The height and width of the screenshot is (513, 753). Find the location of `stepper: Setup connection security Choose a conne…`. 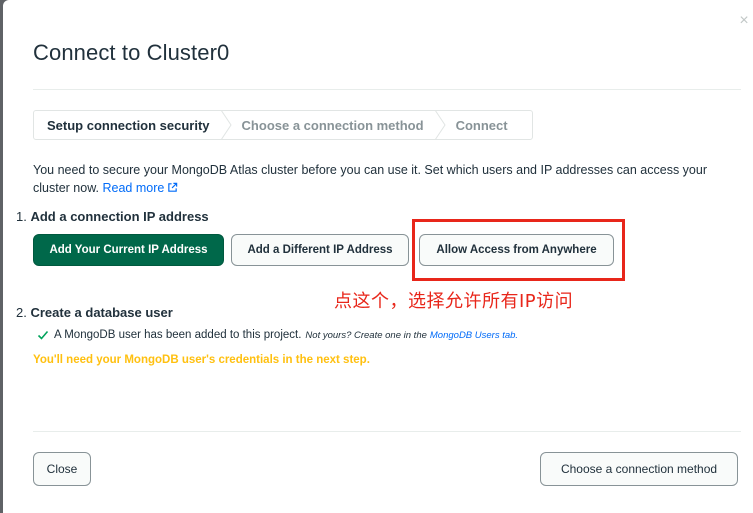

stepper: Setup connection security Choose a conne… is located at coordinates (283, 125).